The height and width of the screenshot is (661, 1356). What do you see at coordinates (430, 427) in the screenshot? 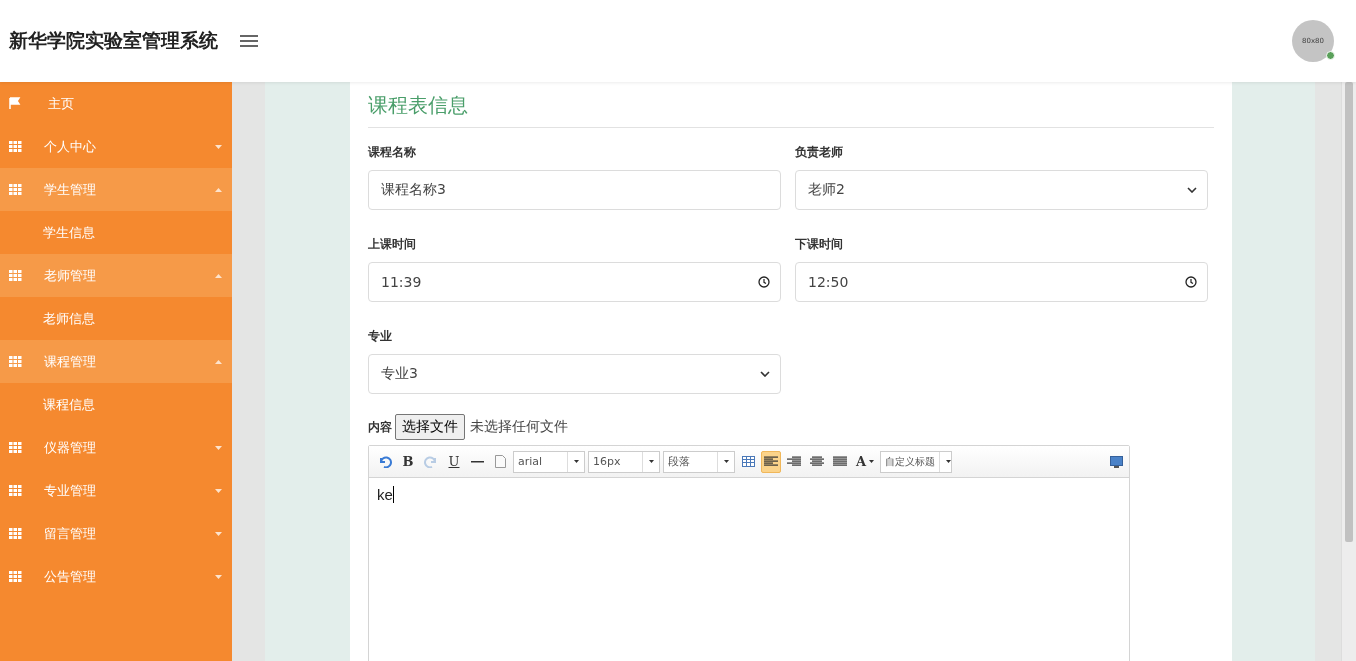
I see `choose-file-button: 选择文件` at bounding box center [430, 427].